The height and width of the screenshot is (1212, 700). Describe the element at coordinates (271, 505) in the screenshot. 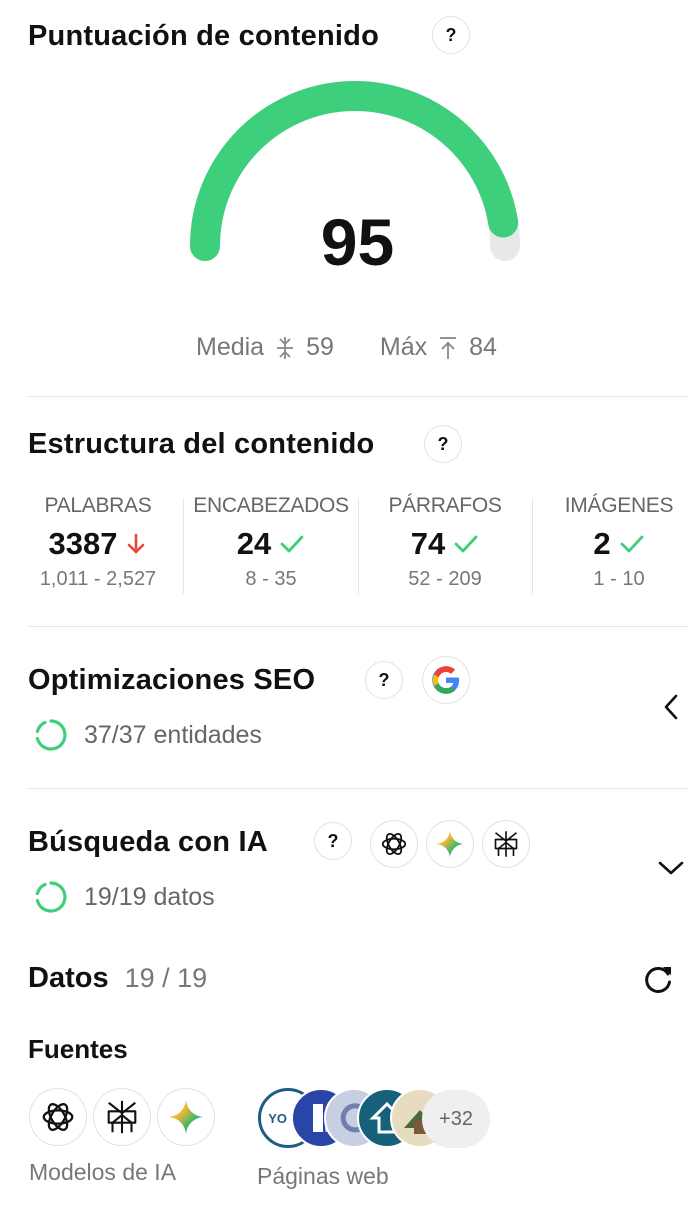

I see `metric-label: ENCABEZADOS` at that location.